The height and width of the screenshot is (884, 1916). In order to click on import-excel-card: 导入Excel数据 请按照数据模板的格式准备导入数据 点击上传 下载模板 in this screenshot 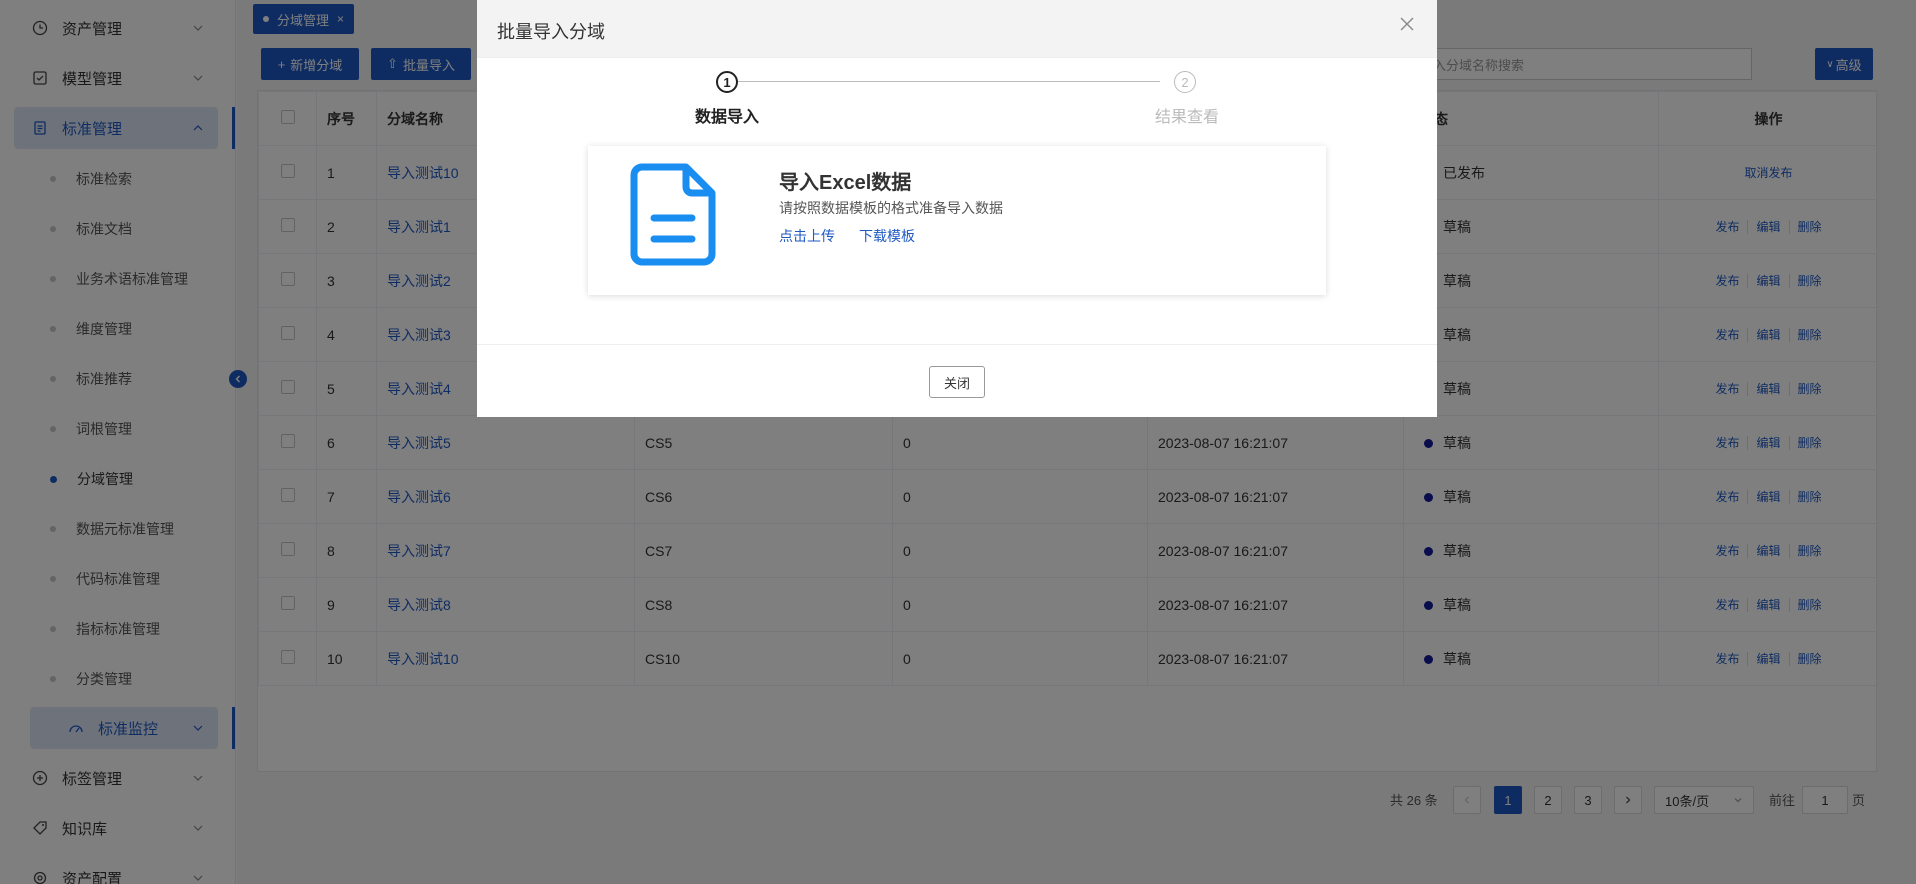, I will do `click(957, 220)`.